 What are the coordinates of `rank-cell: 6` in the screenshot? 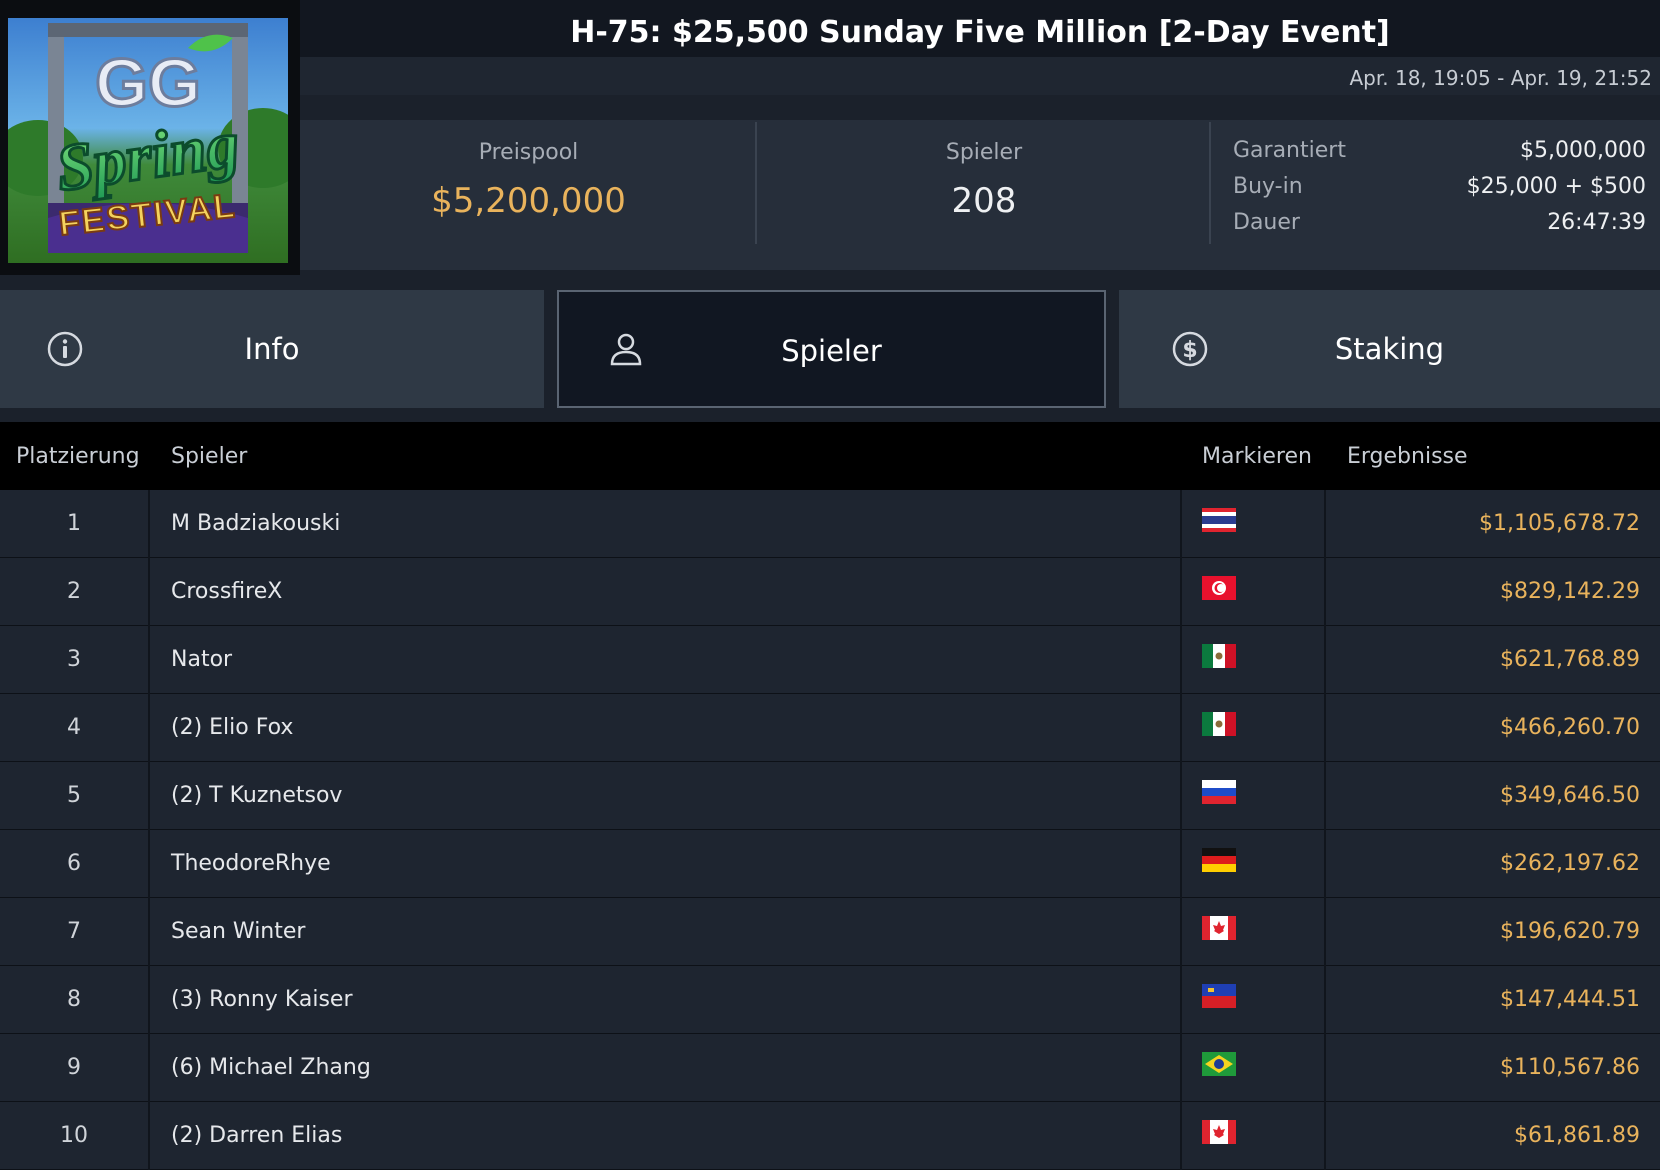 It's located at (75, 864).